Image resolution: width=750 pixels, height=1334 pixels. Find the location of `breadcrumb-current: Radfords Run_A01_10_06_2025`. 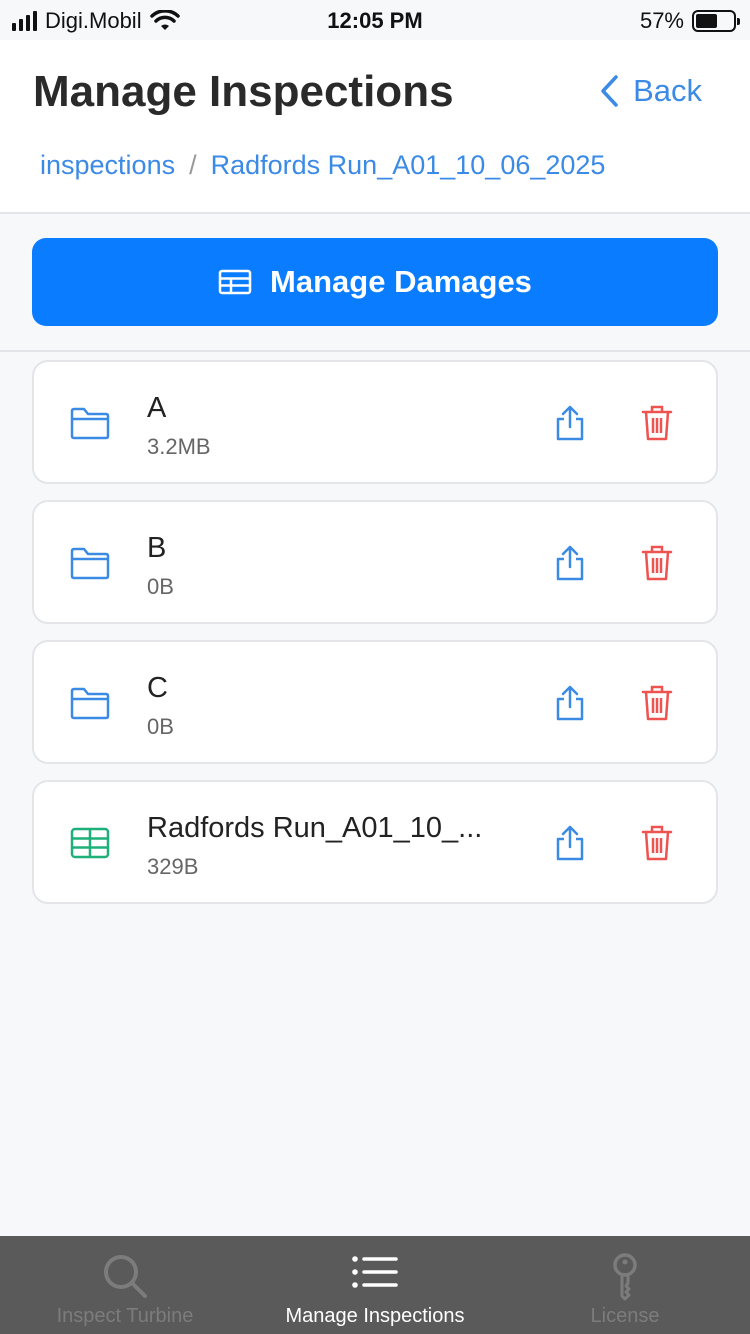

breadcrumb-current: Radfords Run_A01_10_06_2025 is located at coordinates (408, 165).